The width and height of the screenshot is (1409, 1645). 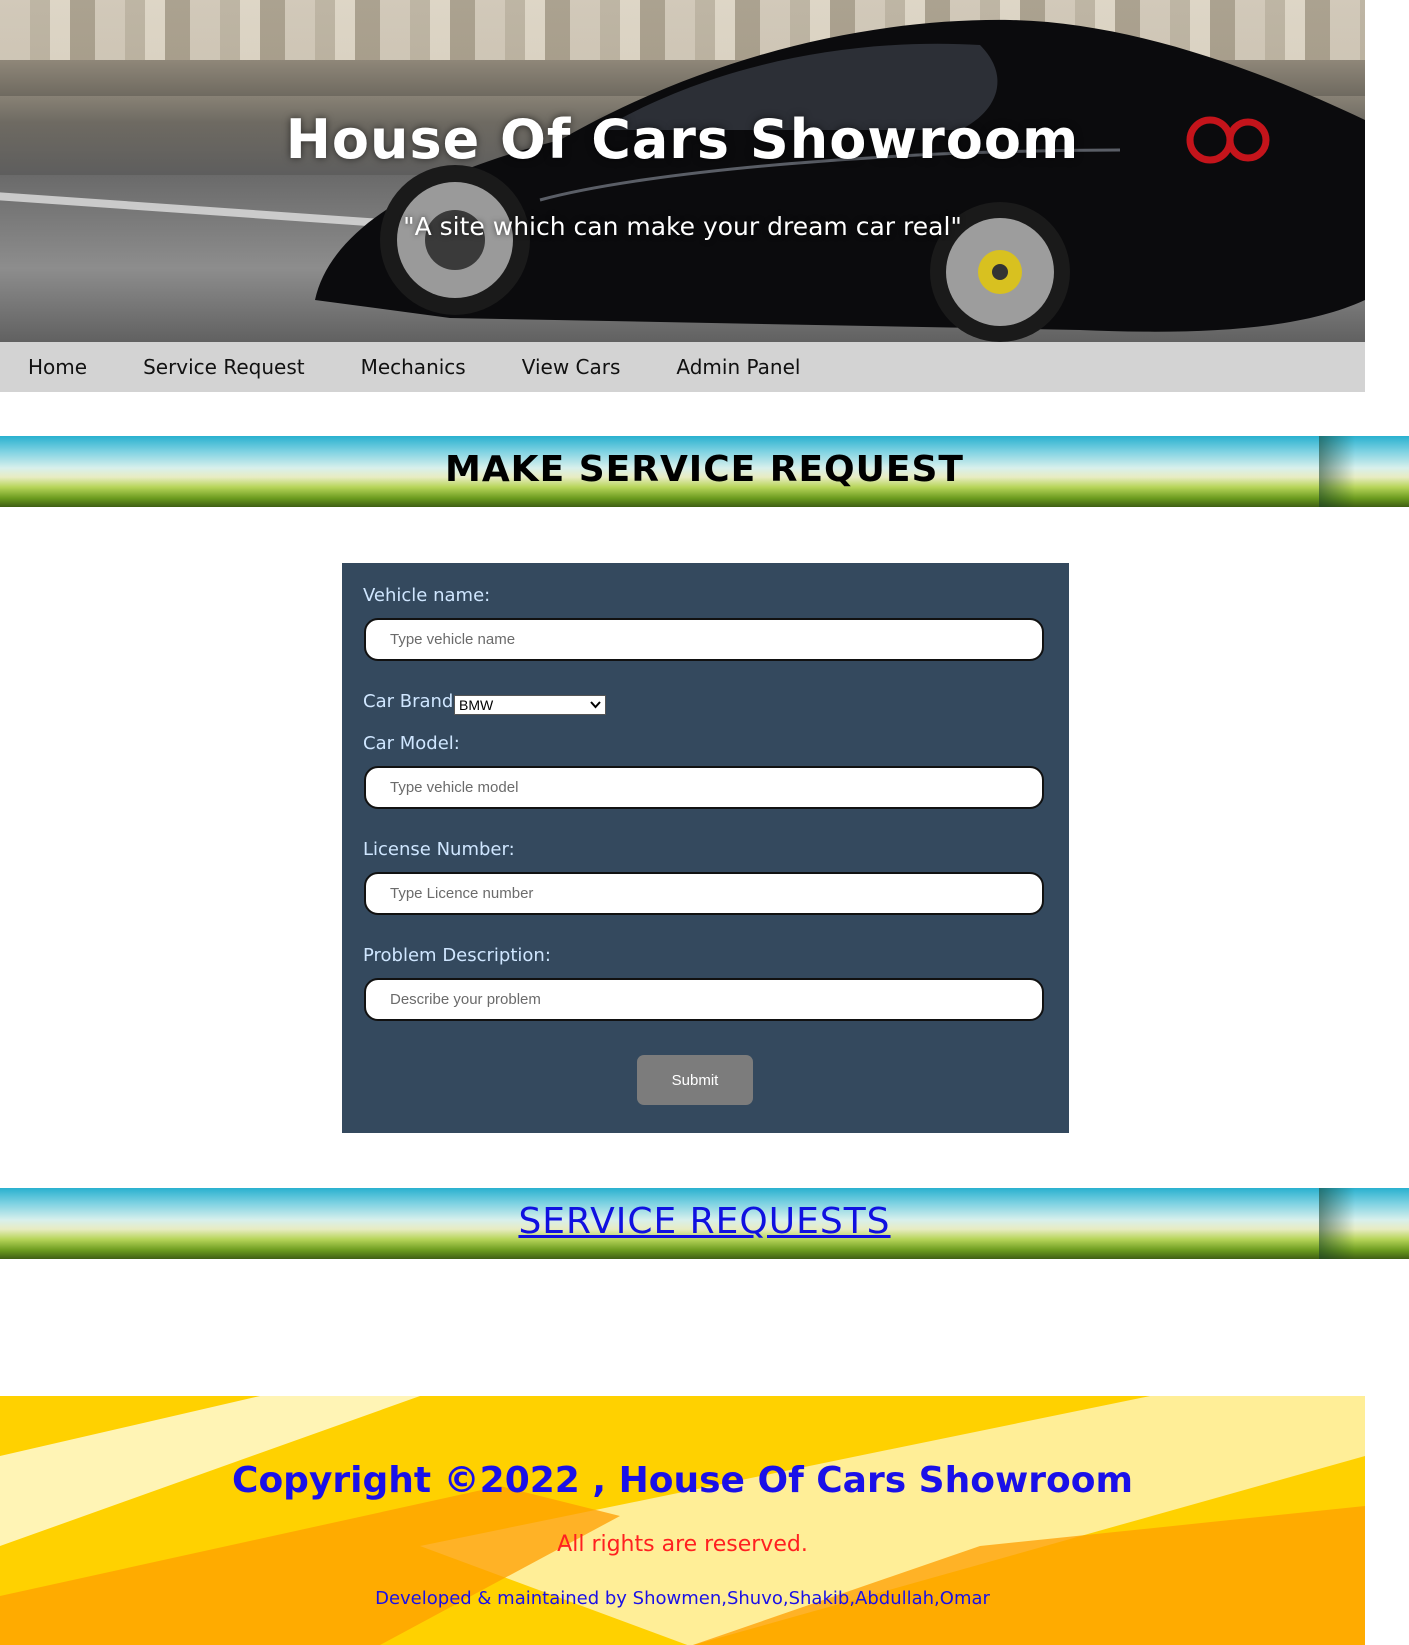 I want to click on chevron-down-icon, so click(x=595, y=705).